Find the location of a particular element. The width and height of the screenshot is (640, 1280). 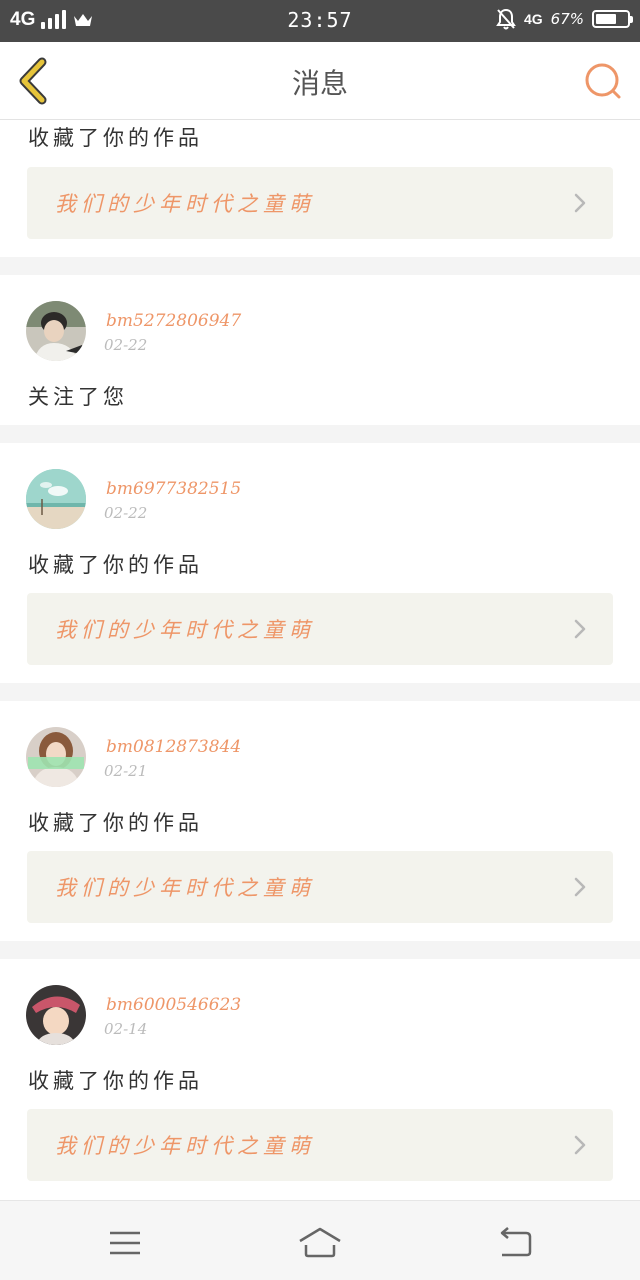

page-title: 消息 is located at coordinates (319, 83).